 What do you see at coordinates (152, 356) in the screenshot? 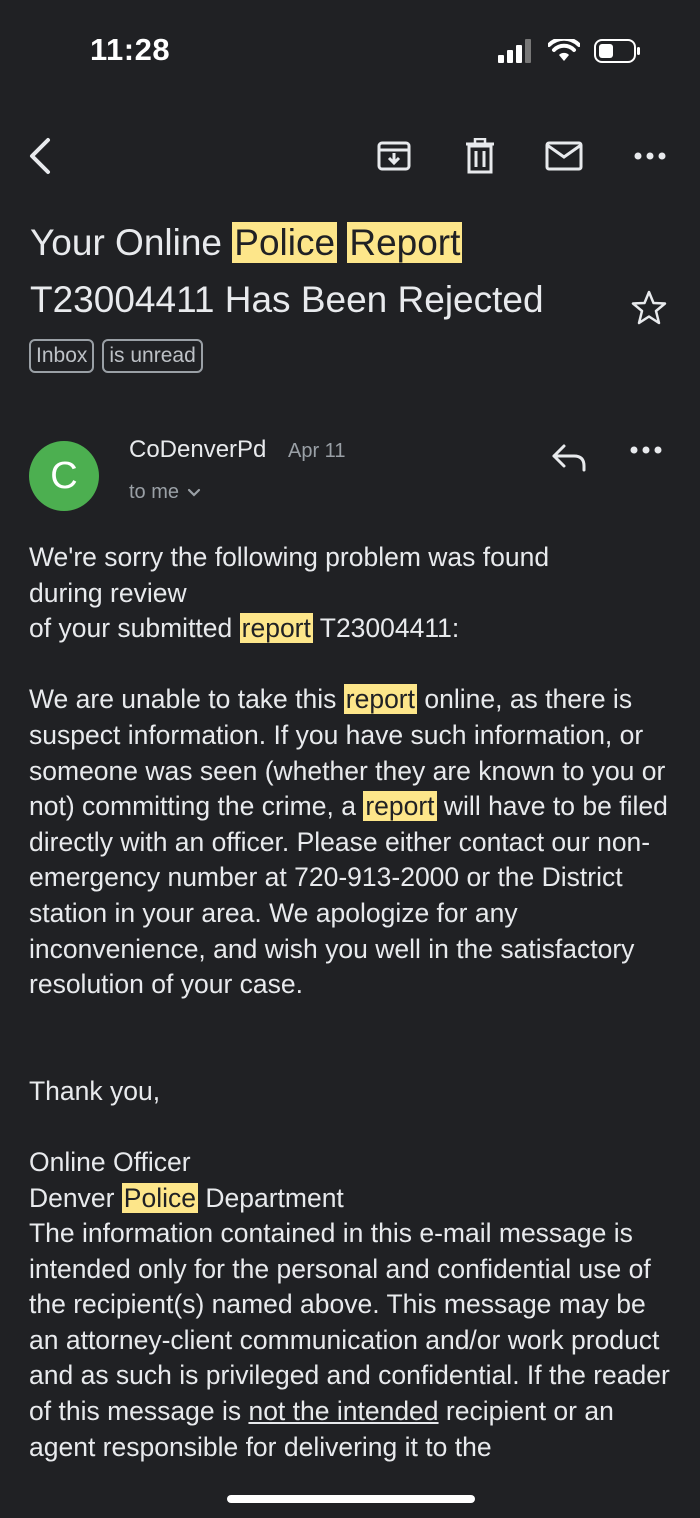
I see `label-unread: is unread` at bounding box center [152, 356].